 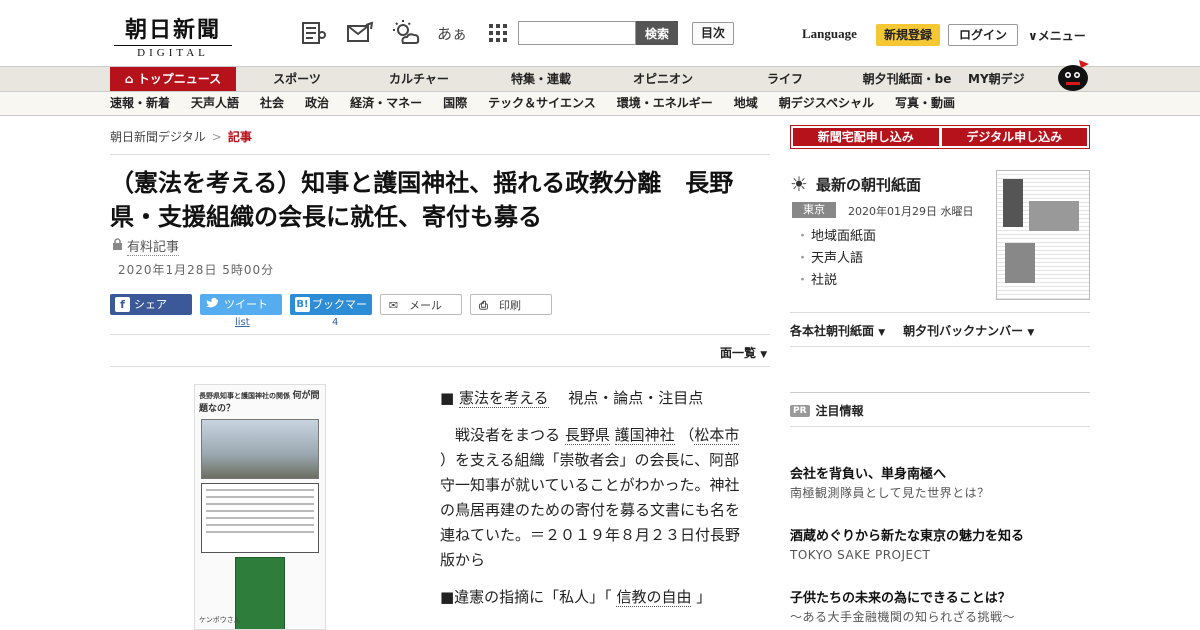 What do you see at coordinates (636, 398) in the screenshot?
I see `series-suffix: 視点・論点・注目点` at bounding box center [636, 398].